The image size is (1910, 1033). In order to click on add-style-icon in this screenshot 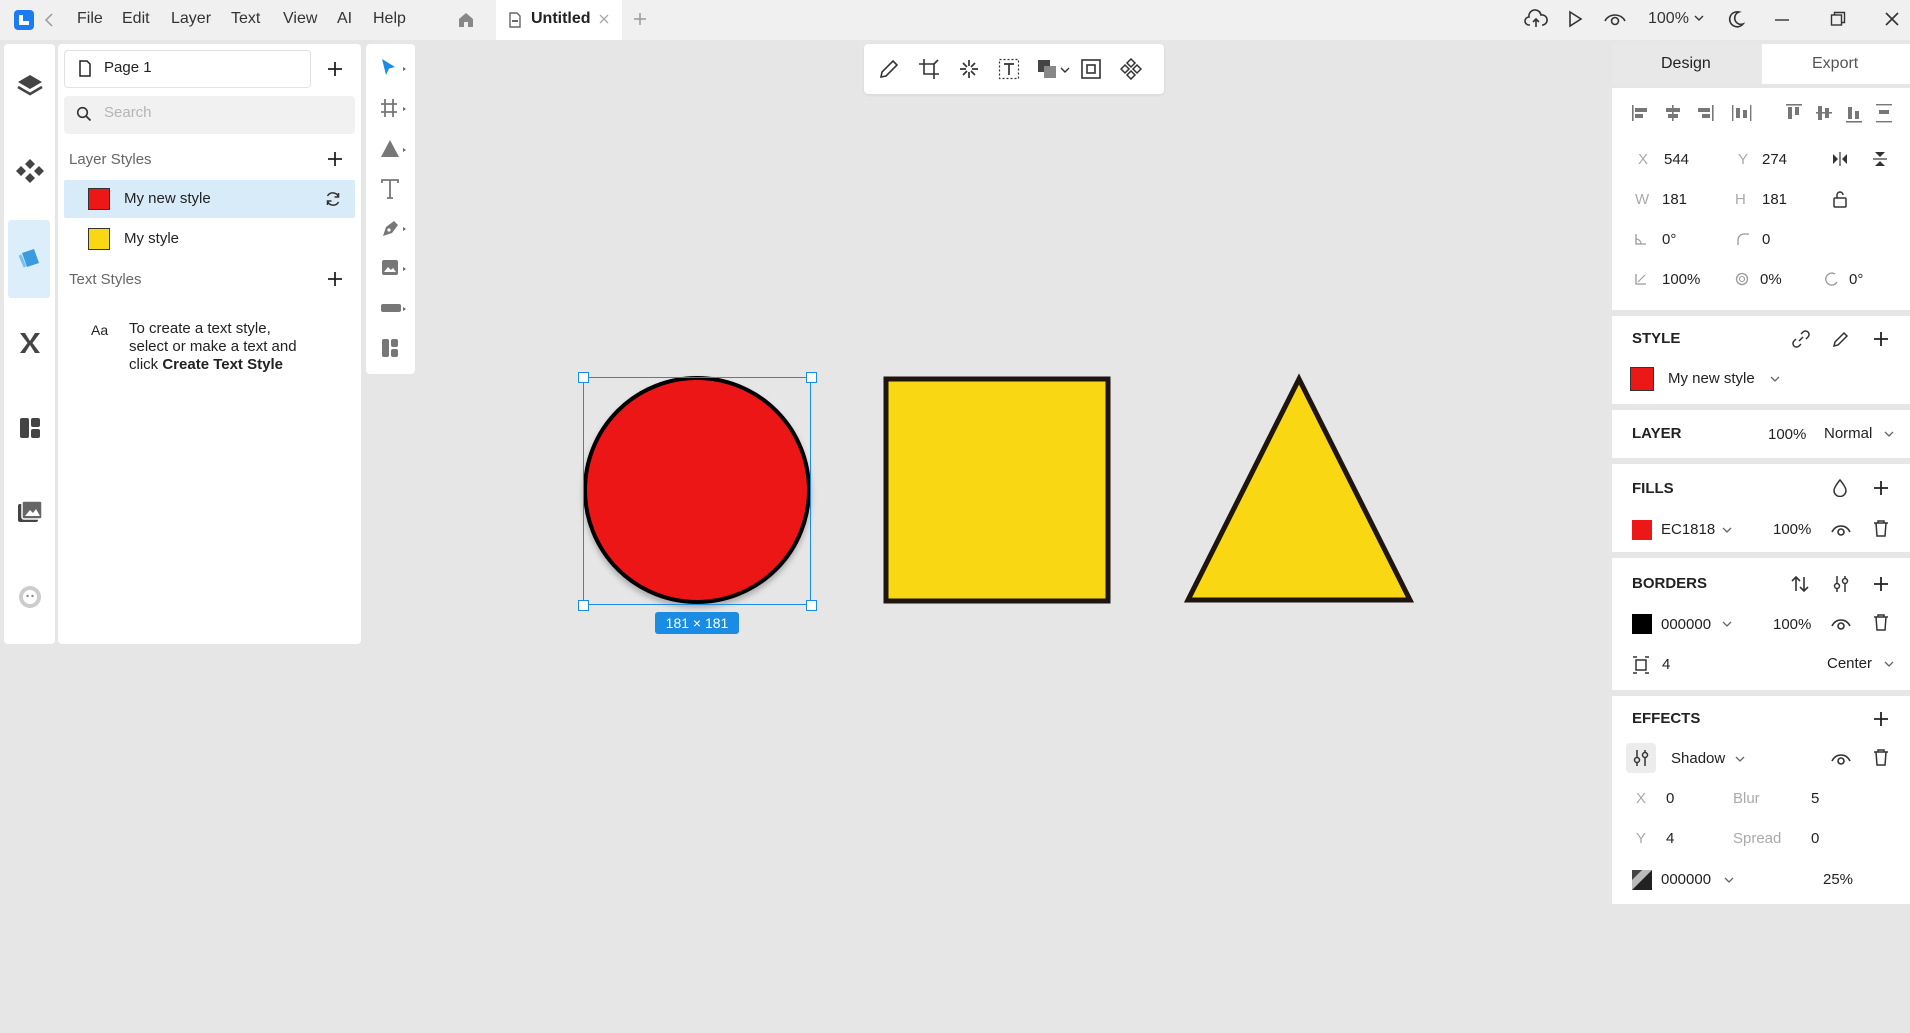, I will do `click(1881, 339)`.